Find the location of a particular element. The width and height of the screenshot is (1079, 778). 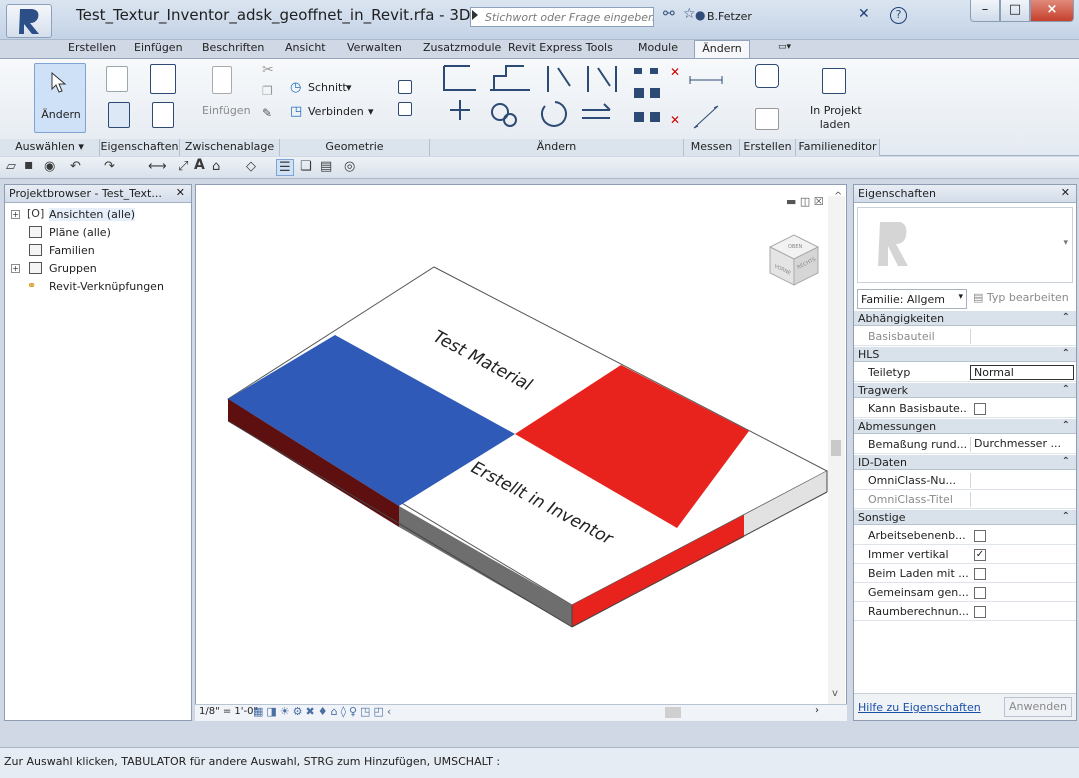

properties-icon is located at coordinates (119, 115).